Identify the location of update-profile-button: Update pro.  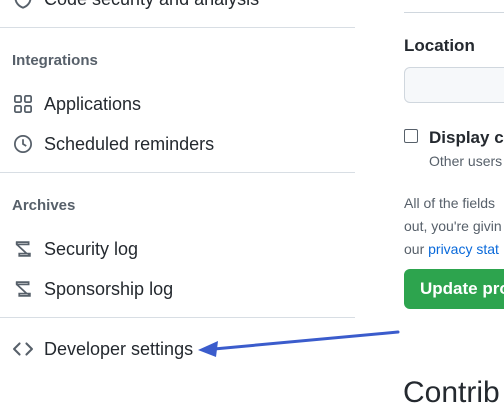
(454, 289).